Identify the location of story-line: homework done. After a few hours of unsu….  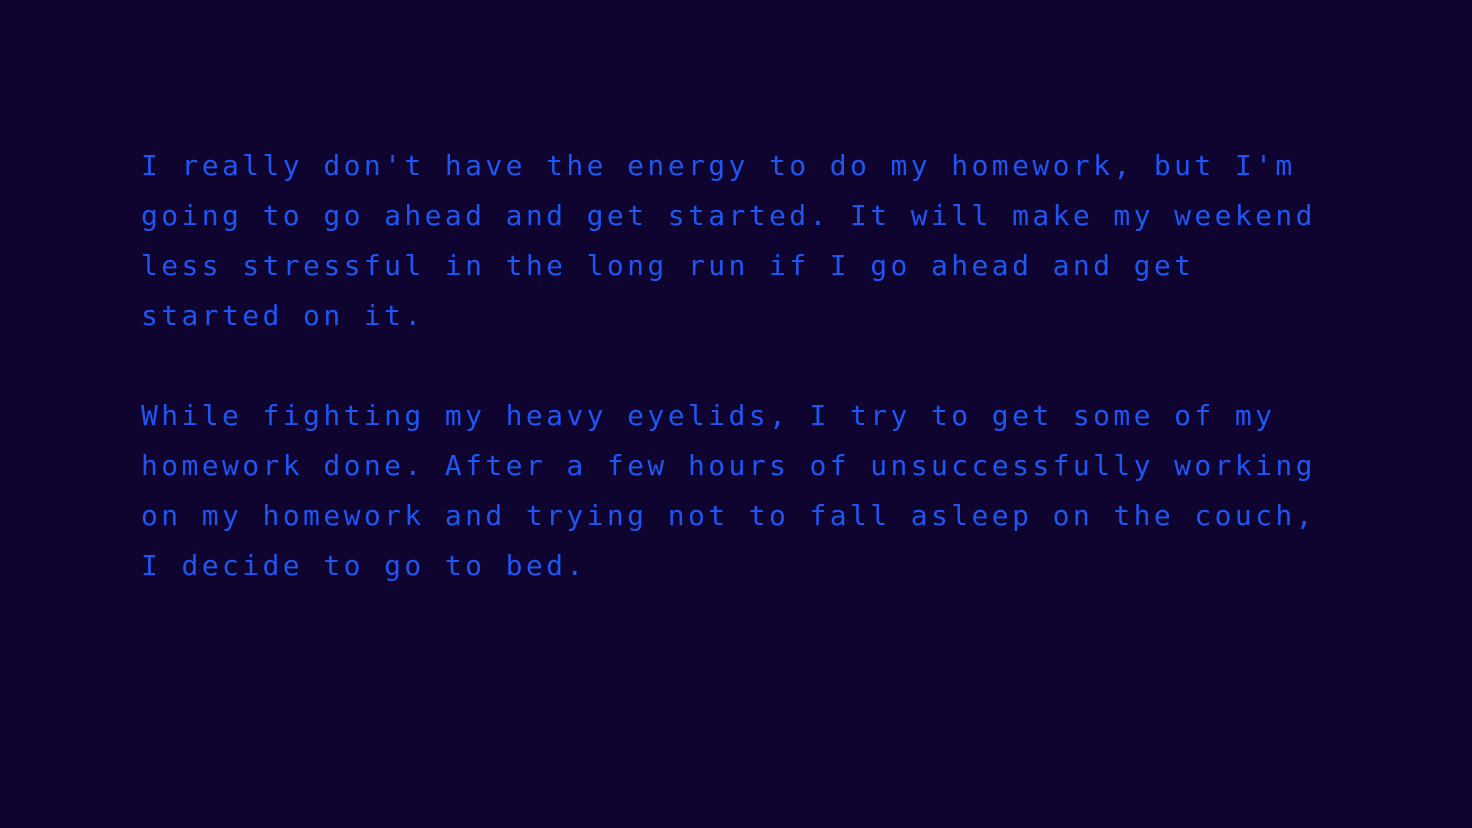
(728, 465).